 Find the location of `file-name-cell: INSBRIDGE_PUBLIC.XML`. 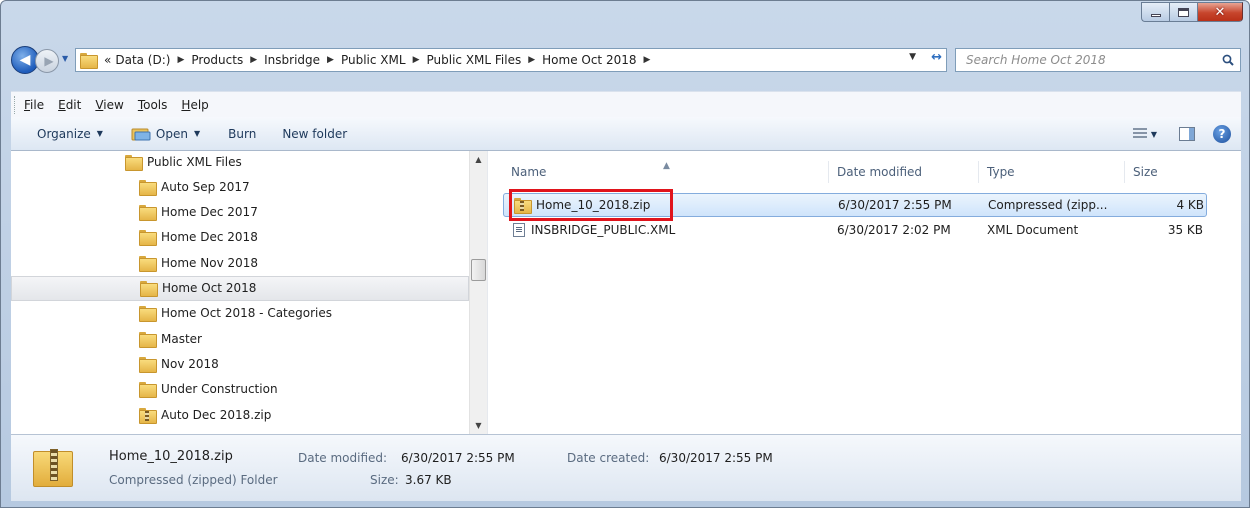

file-name-cell: INSBRIDGE_PUBLIC.XML is located at coordinates (594, 230).